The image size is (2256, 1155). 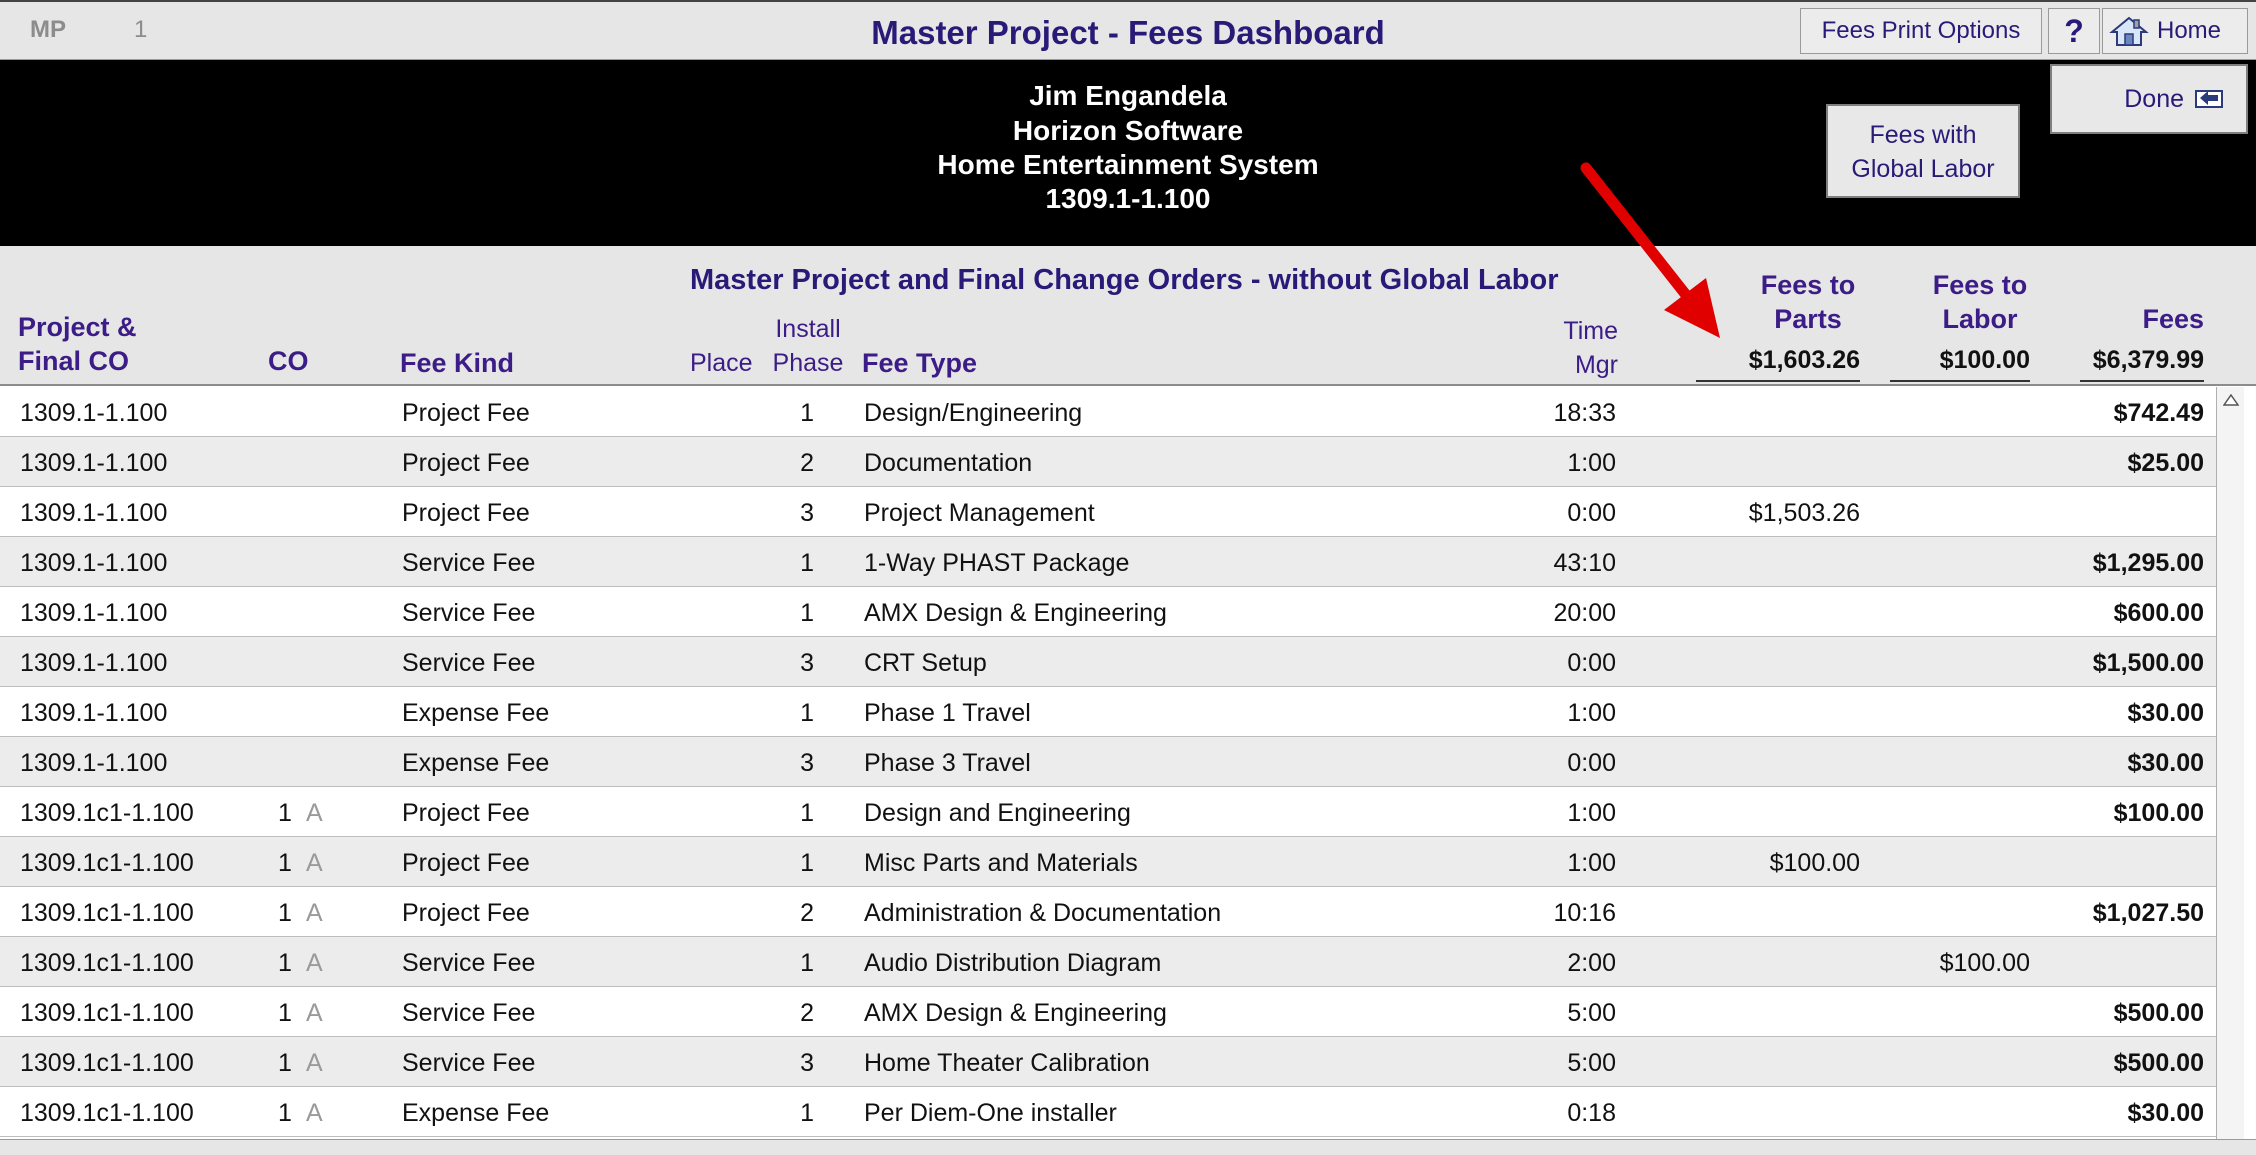 What do you see at coordinates (1984, 963) in the screenshot?
I see `cell-fees-to-labor: $100.00` at bounding box center [1984, 963].